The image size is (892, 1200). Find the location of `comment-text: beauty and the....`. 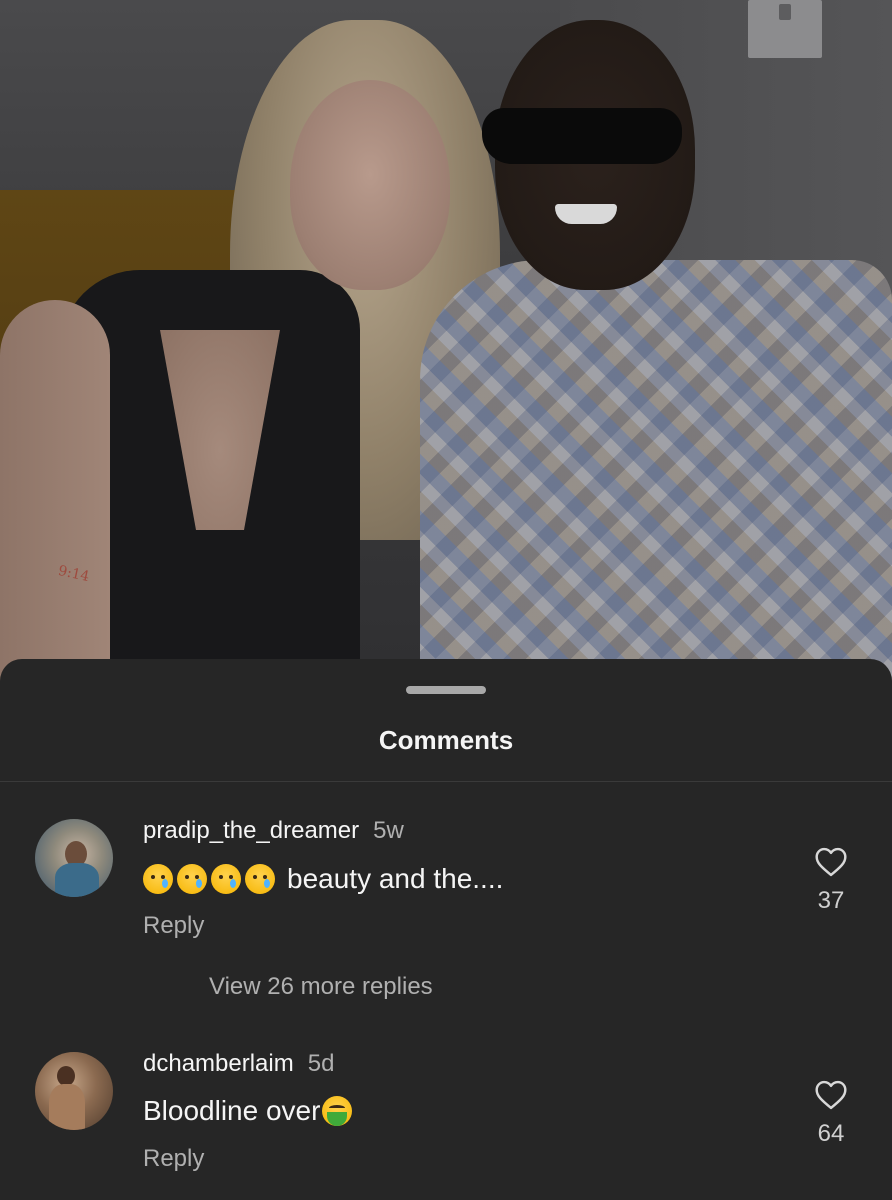

comment-text: beauty and the.... is located at coordinates (323, 879).